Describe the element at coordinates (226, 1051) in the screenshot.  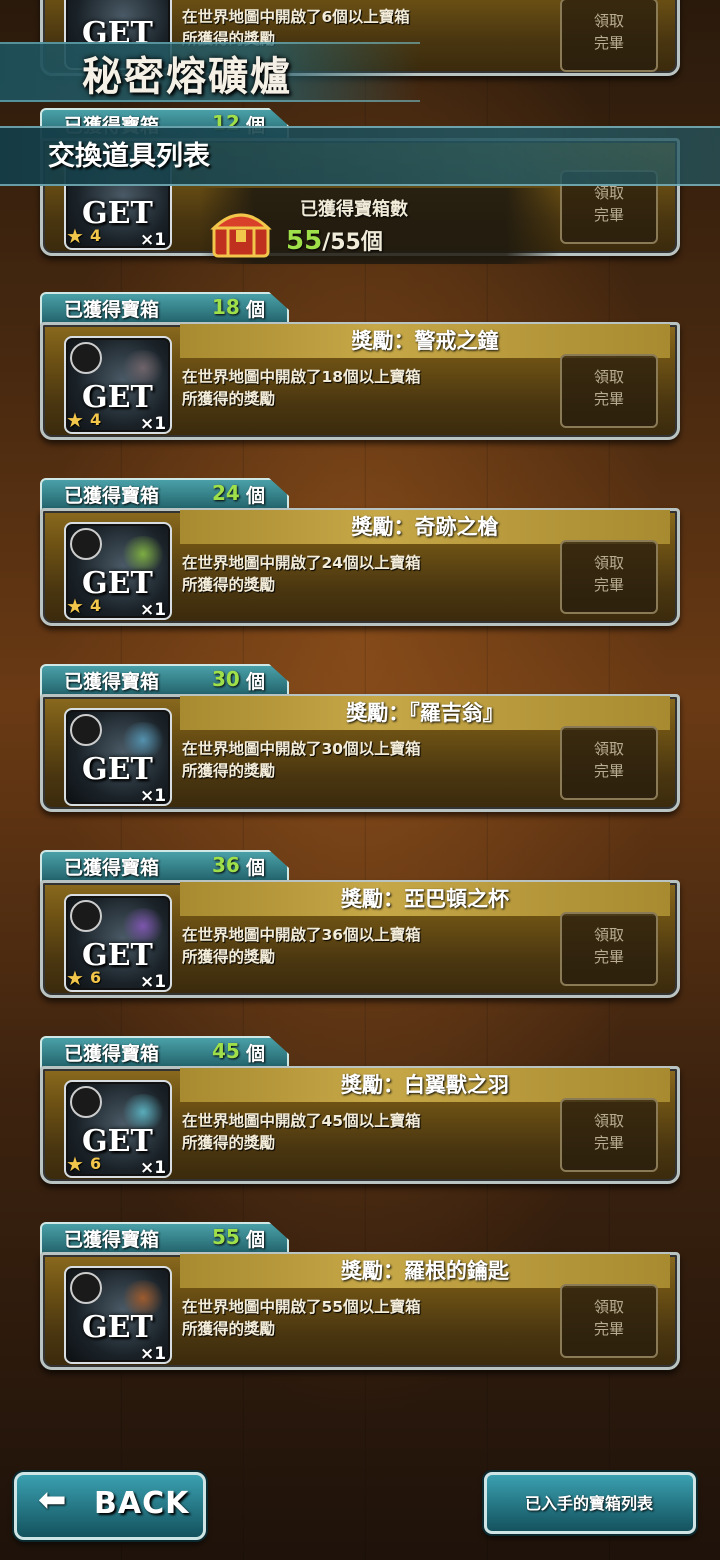
I see `card-tab-number: 45` at that location.